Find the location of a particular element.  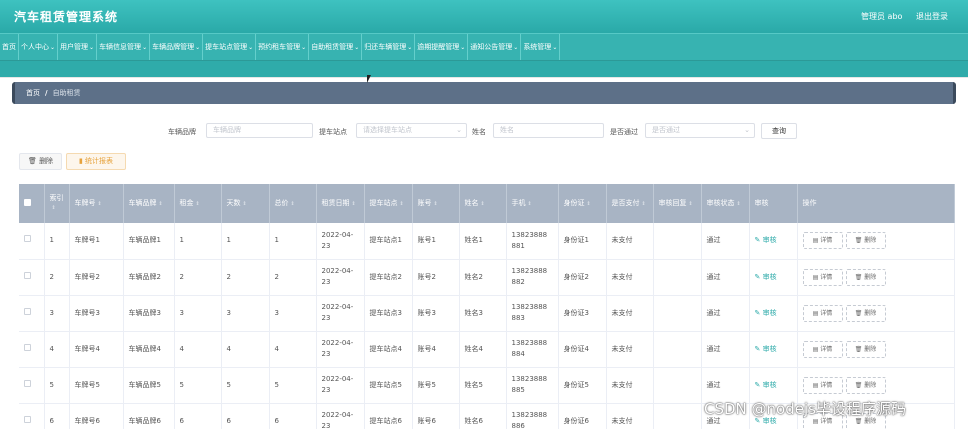

column-header-label: 车辆品牌 is located at coordinates (142, 202).